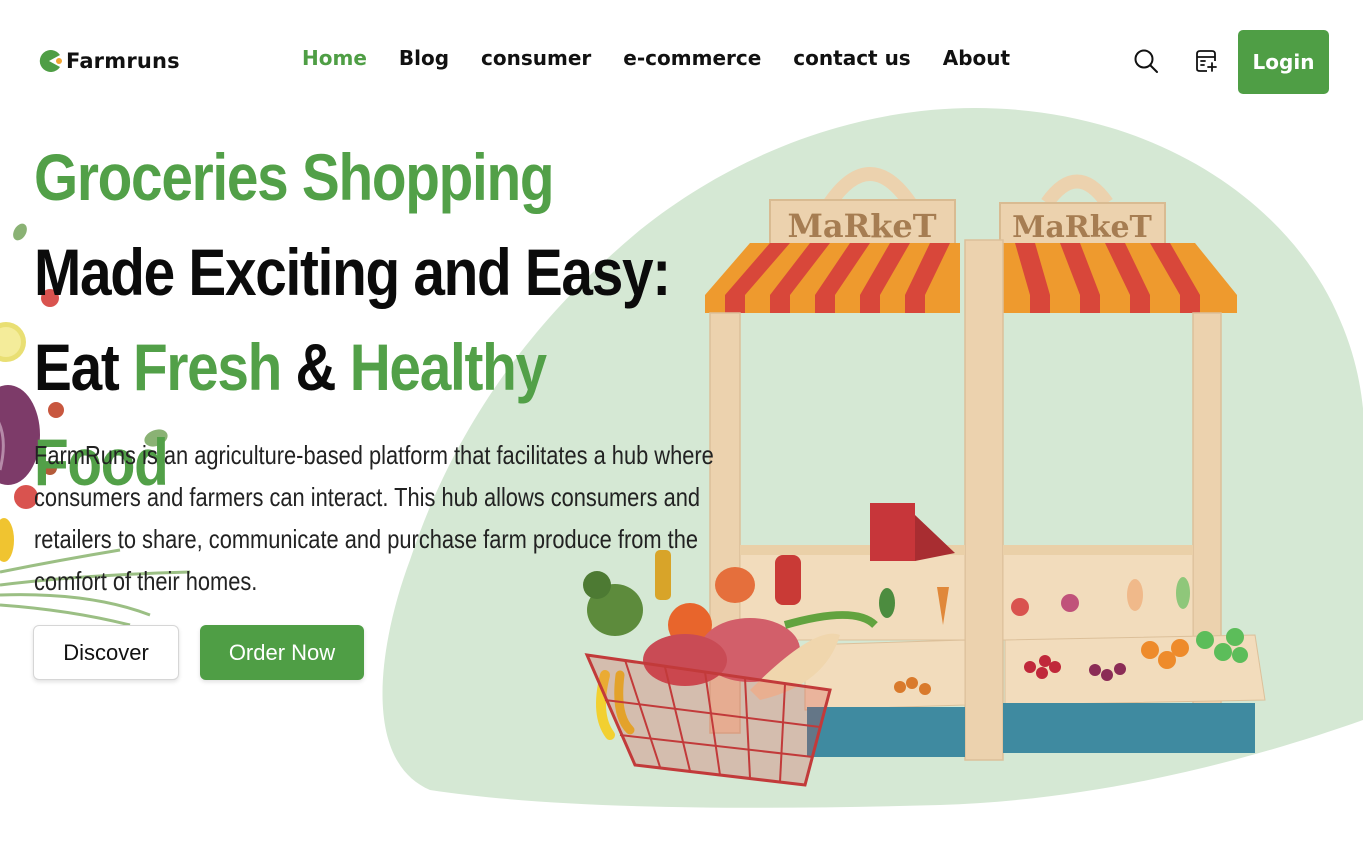  I want to click on headline-part-fresh: Fresh, so click(207, 367).